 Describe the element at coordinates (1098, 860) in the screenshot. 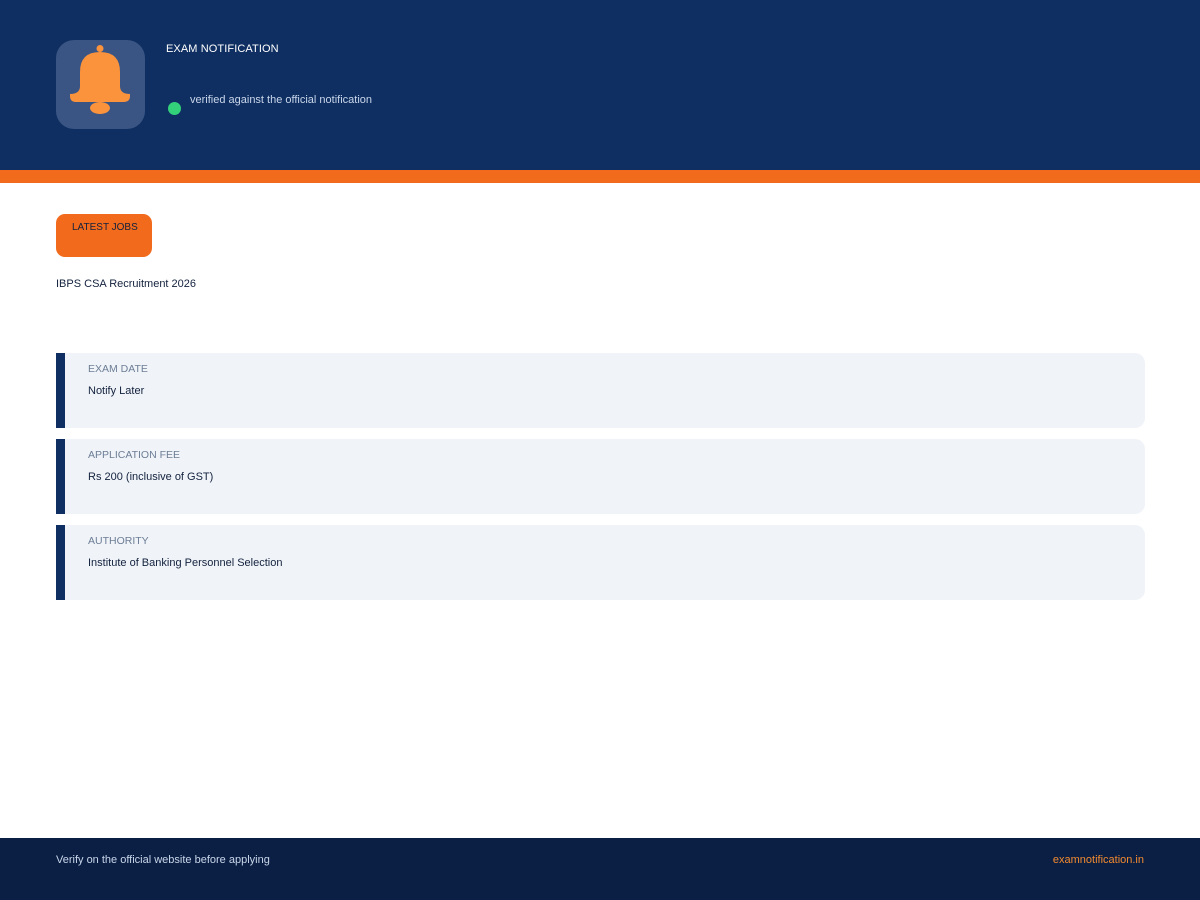

I see `footer-site-link: examnotification.in` at that location.